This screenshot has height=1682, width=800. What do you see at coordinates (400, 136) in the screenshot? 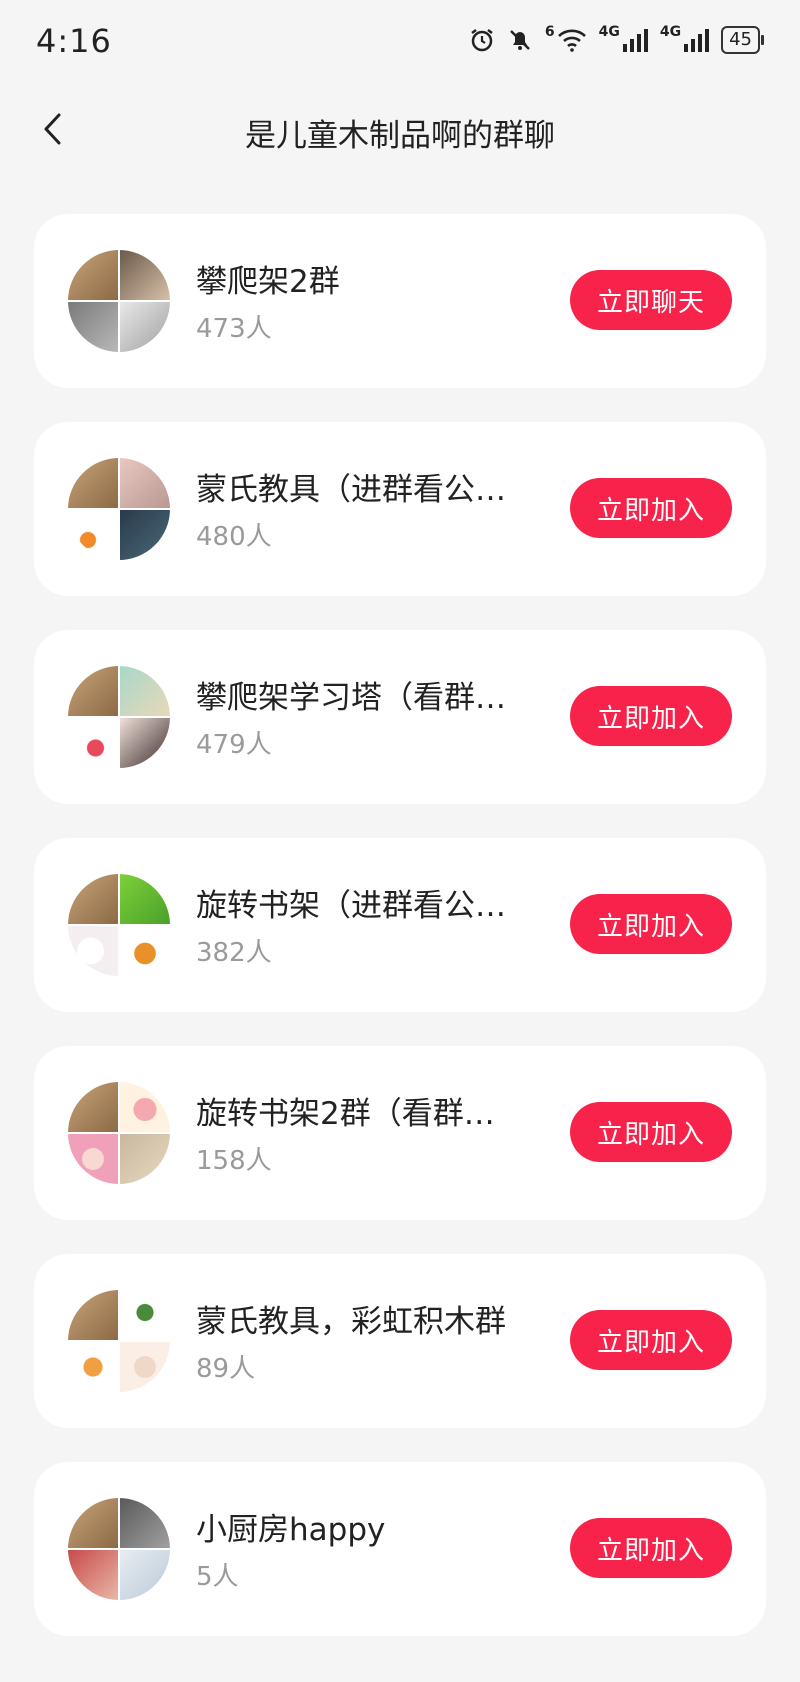
I see `page-title: 是儿童木制品啊的群聊` at bounding box center [400, 136].